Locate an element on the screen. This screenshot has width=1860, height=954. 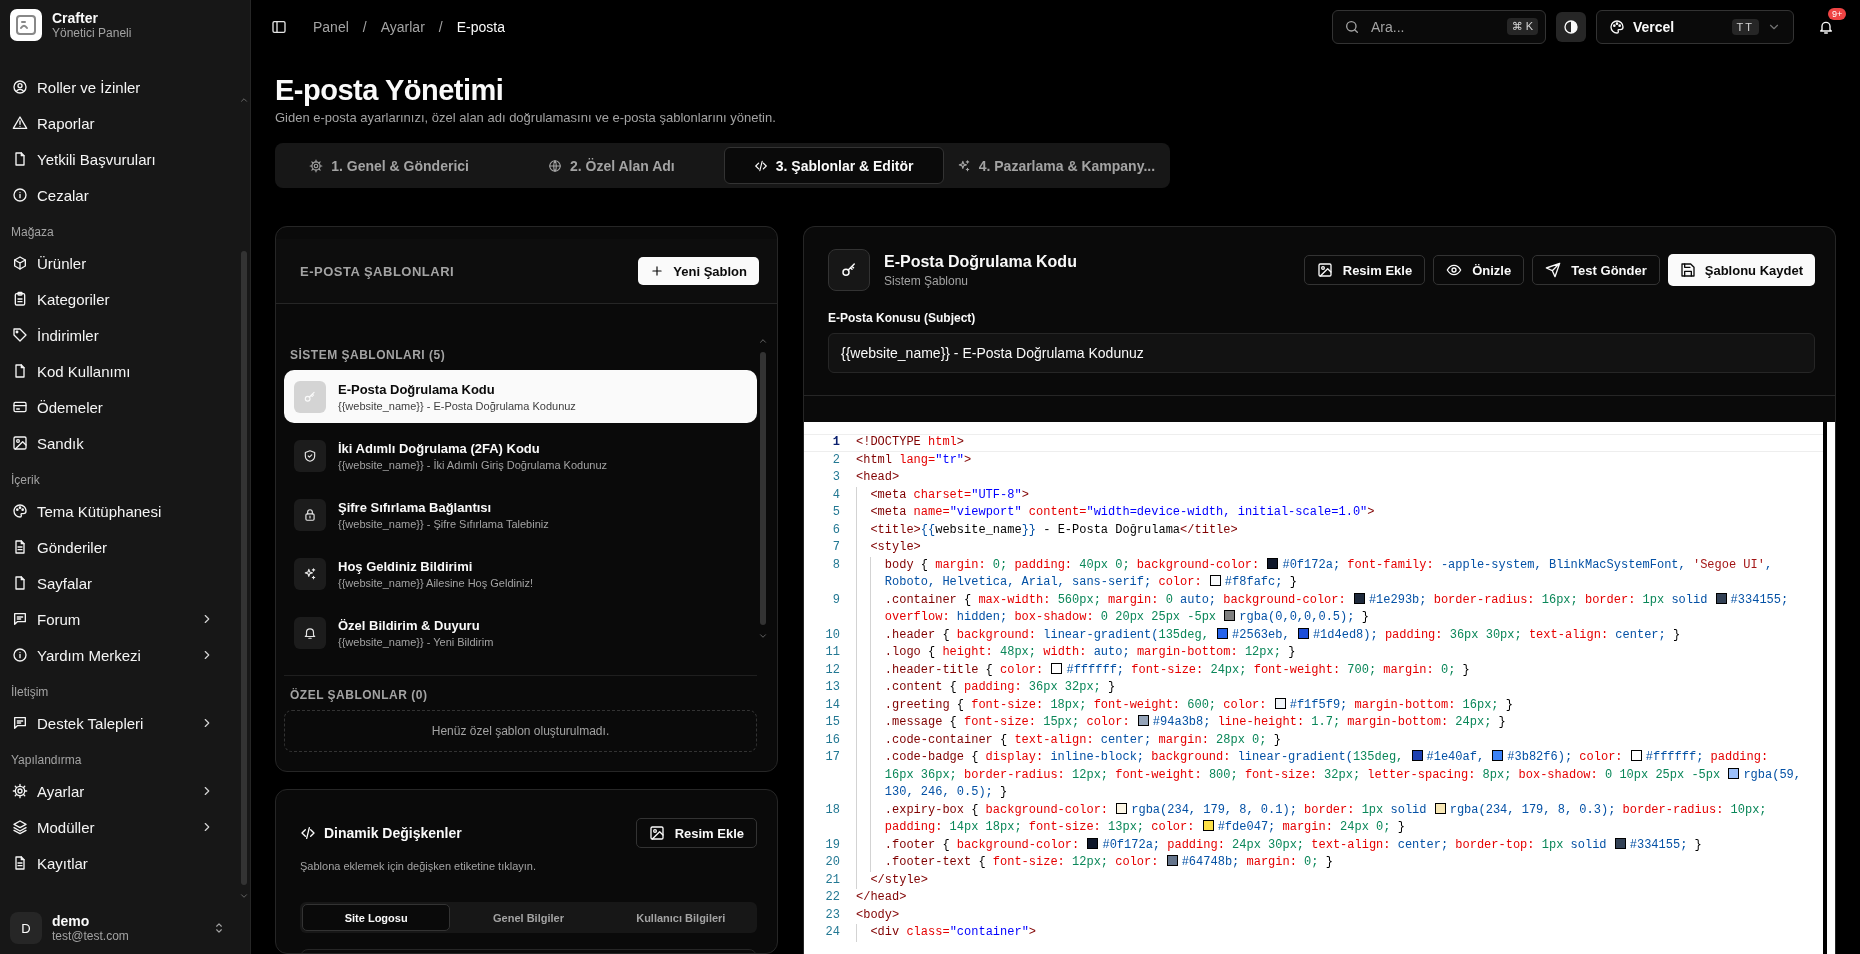
breadcrumb-link: Ayarlar is located at coordinates (402, 27).